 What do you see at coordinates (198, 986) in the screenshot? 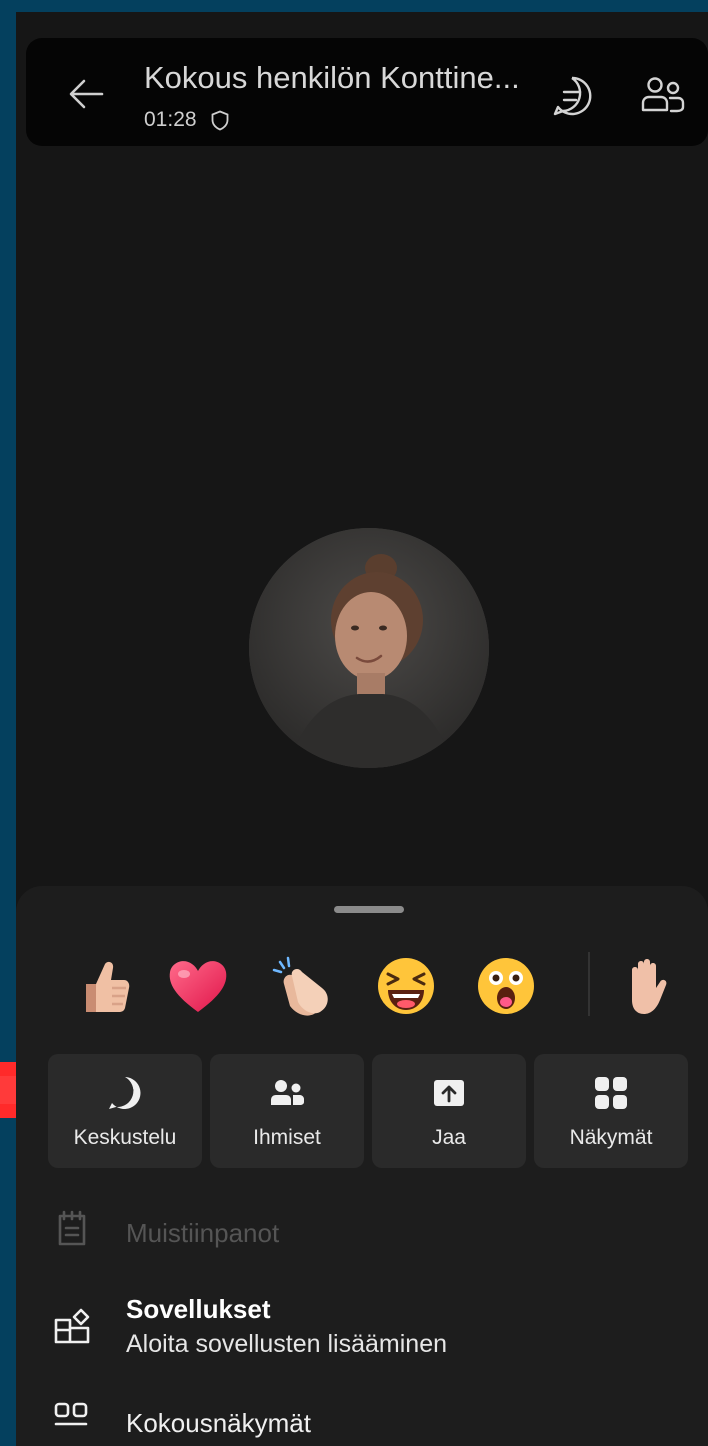
I see `heart-icon` at bounding box center [198, 986].